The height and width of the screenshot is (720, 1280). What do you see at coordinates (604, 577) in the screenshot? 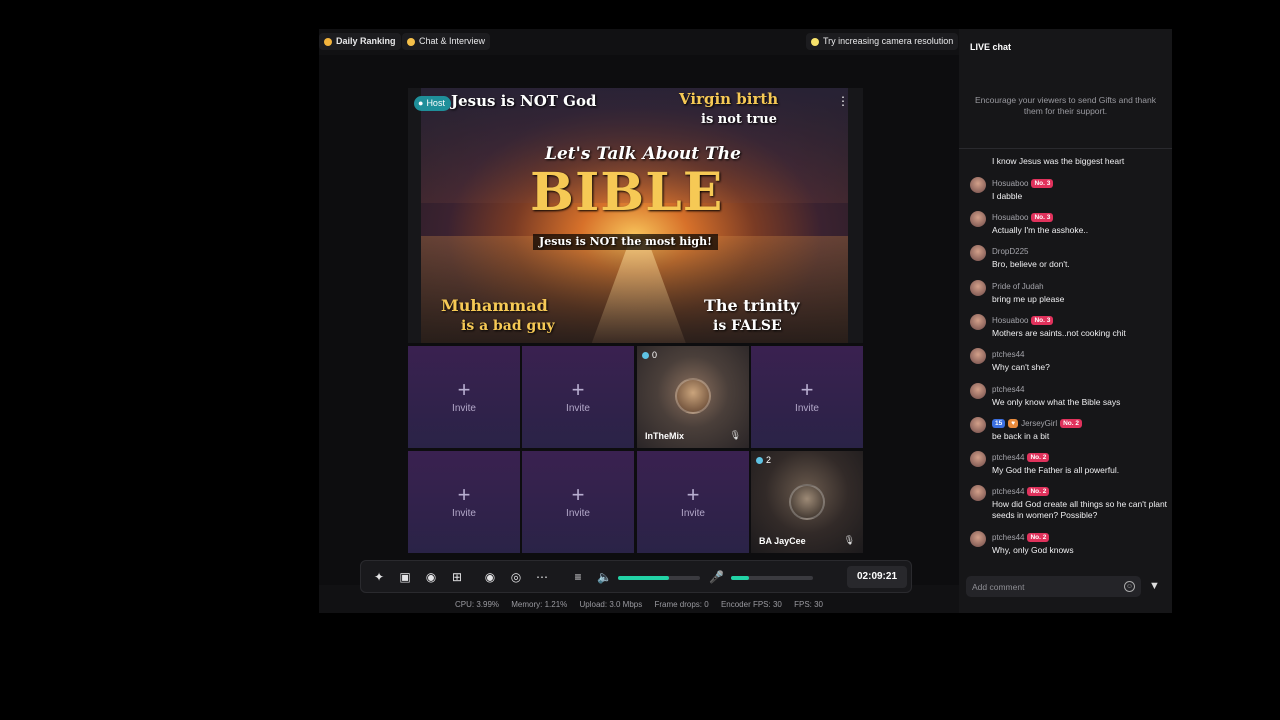
I see `speaker-icon: 🔈` at bounding box center [604, 577].